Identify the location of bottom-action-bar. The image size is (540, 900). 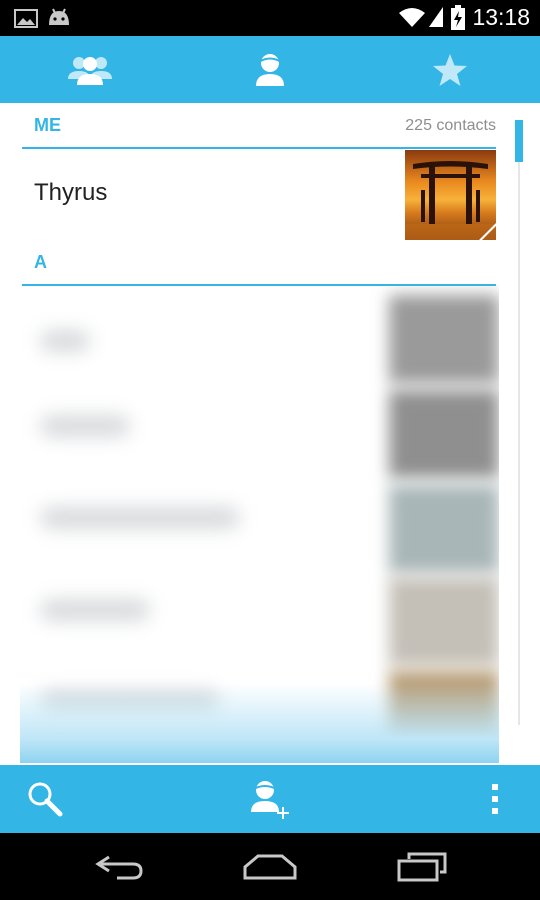
(270, 799).